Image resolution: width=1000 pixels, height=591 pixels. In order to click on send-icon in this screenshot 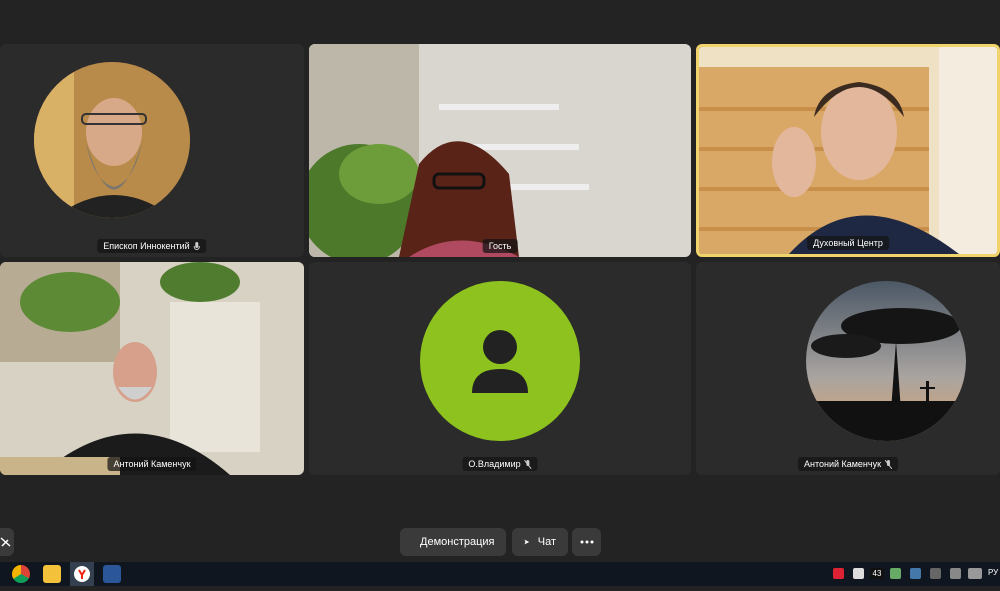, I will do `click(527, 542)`.